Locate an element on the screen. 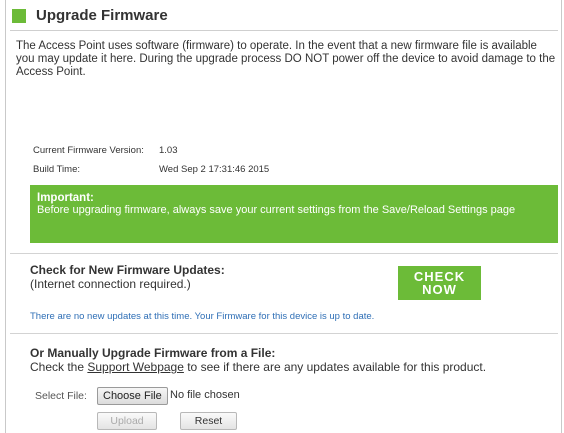 The width and height of the screenshot is (564, 433). build-time-label: Build Time: is located at coordinates (56, 169).